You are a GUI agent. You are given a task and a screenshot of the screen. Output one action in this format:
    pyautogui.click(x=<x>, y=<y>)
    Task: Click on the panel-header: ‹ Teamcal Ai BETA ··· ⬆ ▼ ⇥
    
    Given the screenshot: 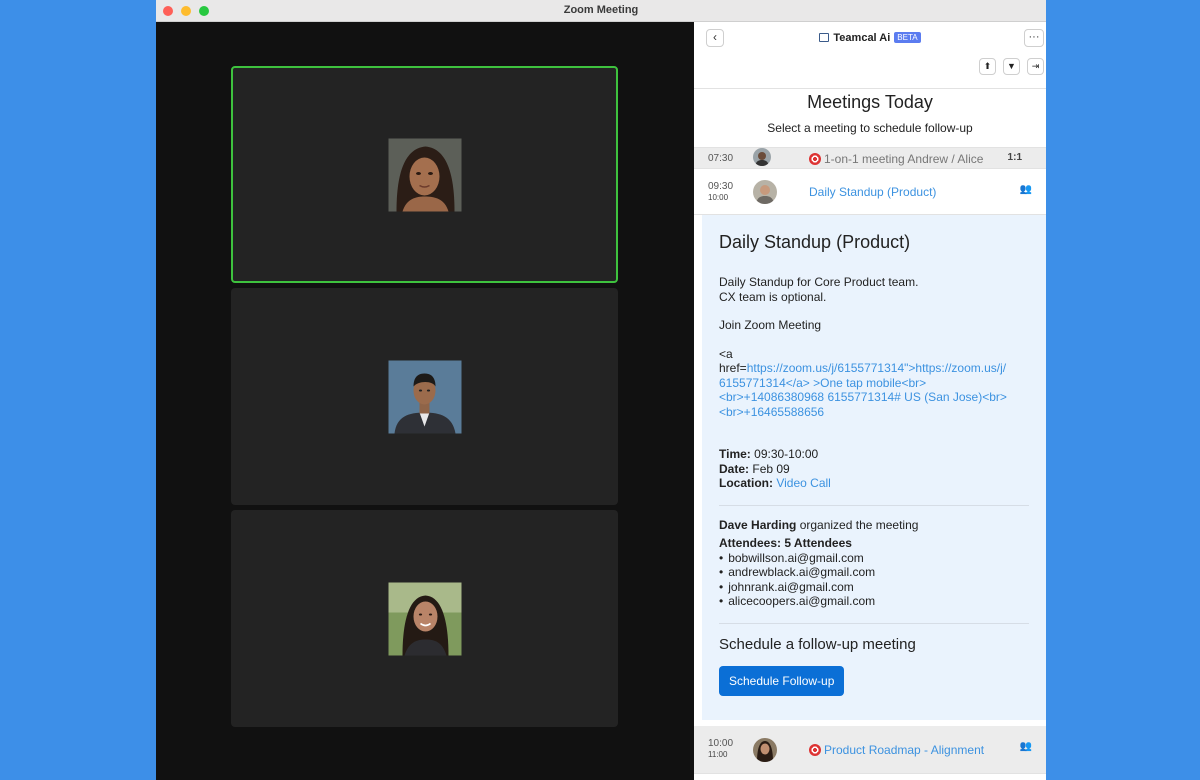 What is the action you would take?
    pyautogui.click(x=870, y=55)
    